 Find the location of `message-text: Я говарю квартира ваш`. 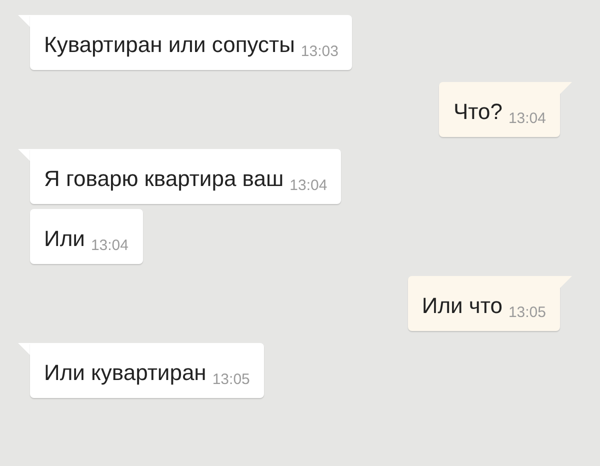

message-text: Я говарю квартира ваш is located at coordinates (164, 179).